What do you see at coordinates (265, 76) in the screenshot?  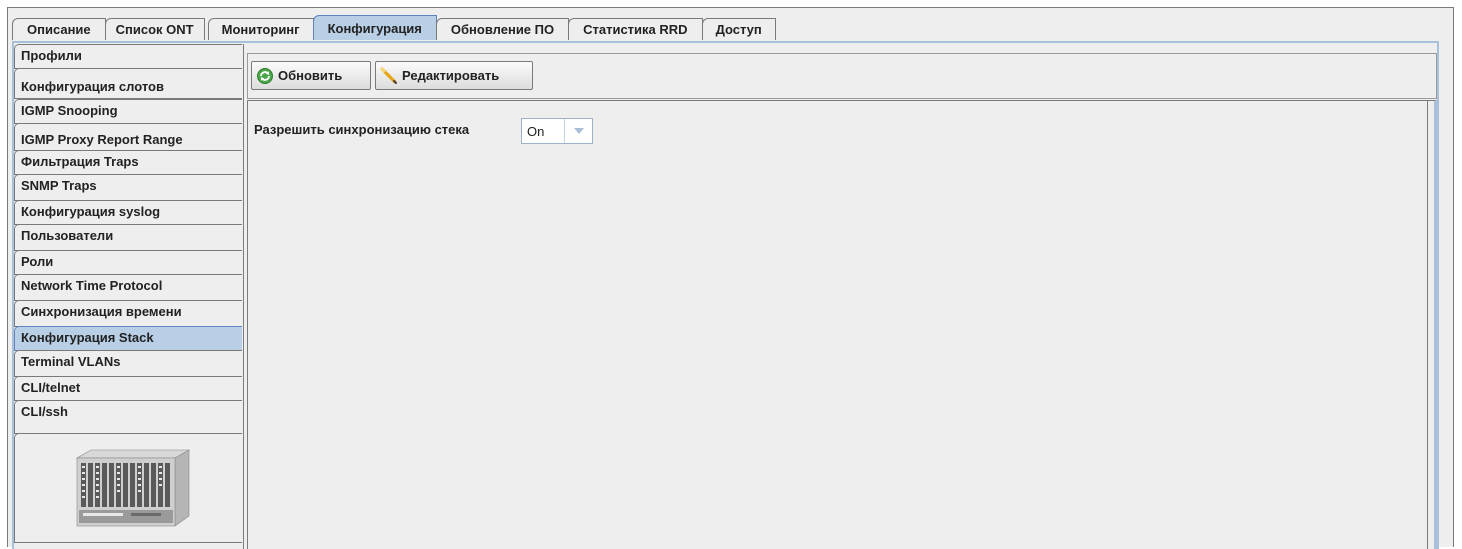 I see `refresh-icon` at bounding box center [265, 76].